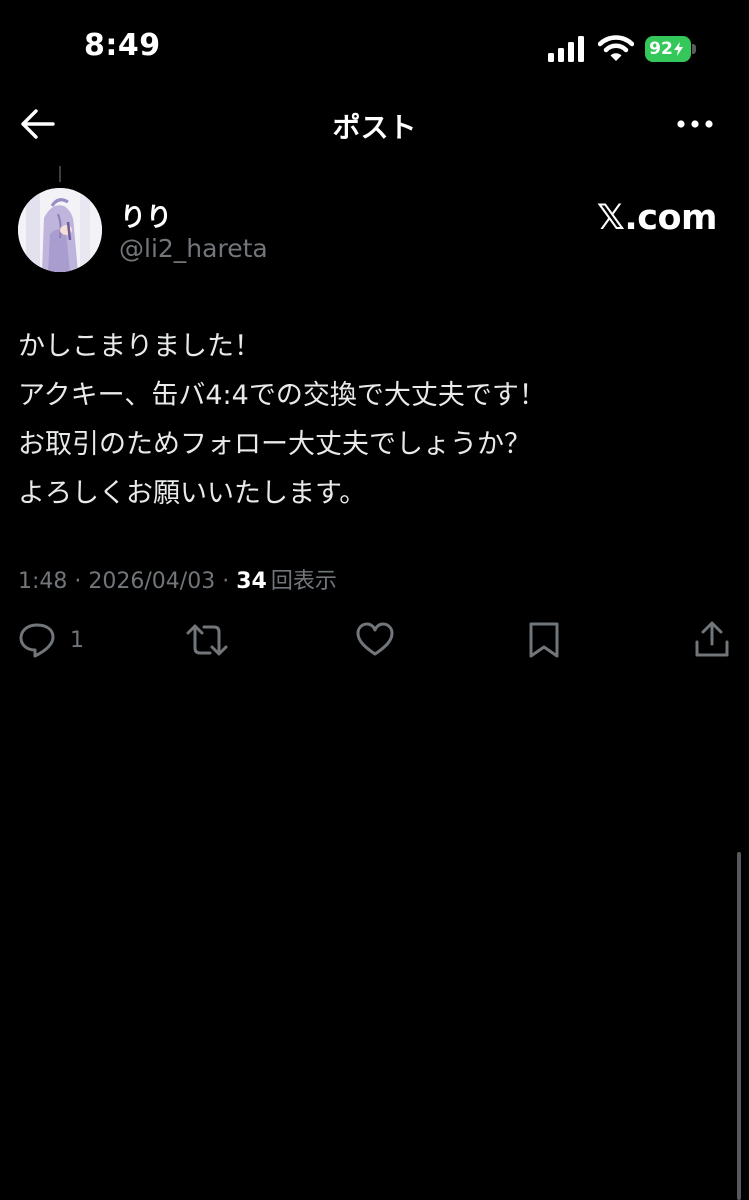 The image size is (749, 1200). I want to click on bookmark-icon, so click(544, 640).